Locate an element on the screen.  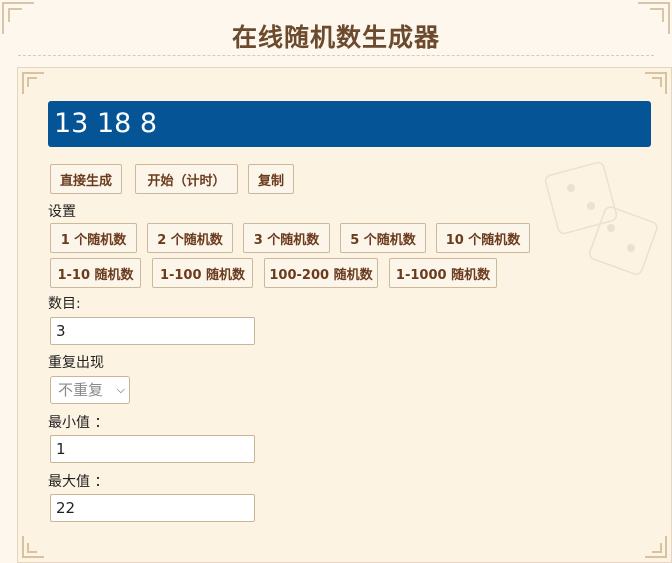
preset-count-5-button: 5 个随机数 is located at coordinates (383, 238).